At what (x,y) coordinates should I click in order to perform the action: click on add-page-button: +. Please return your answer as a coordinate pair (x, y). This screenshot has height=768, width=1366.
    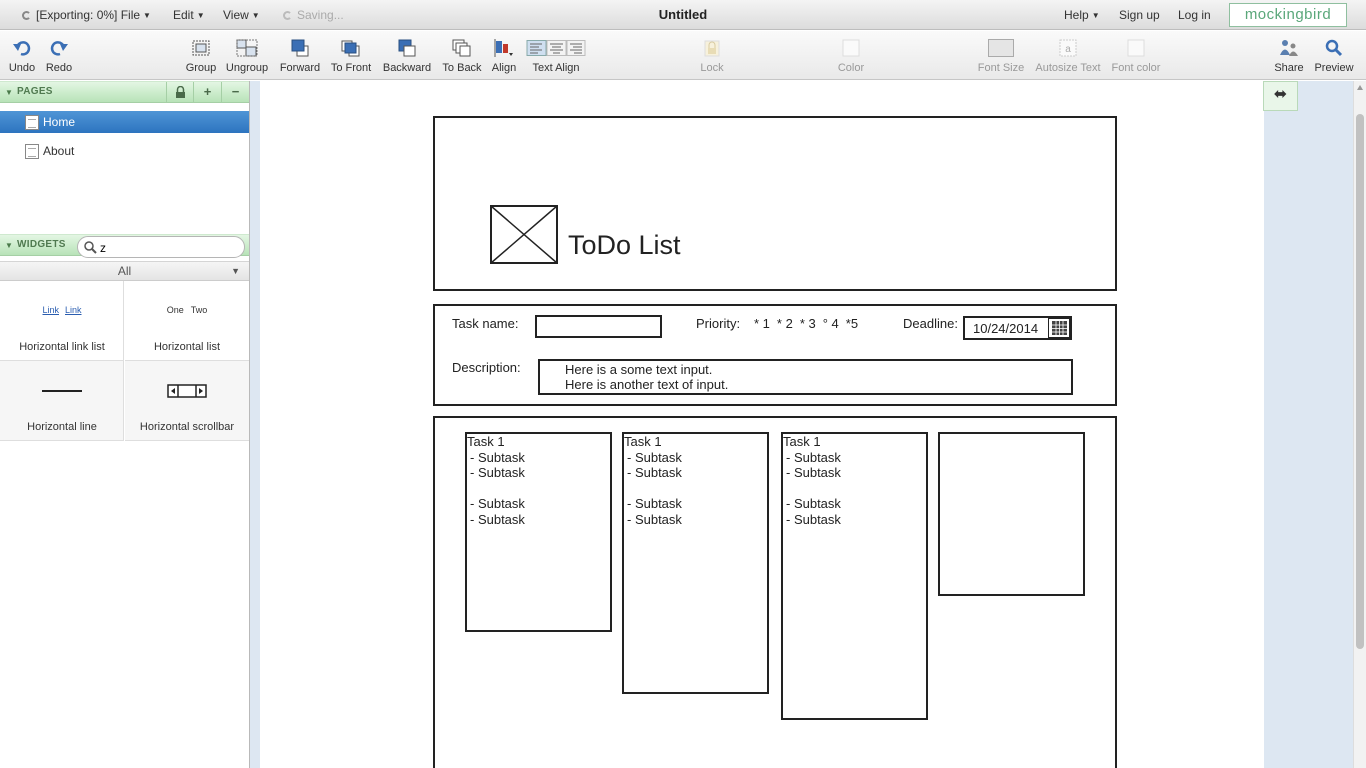
    Looking at the image, I should click on (207, 92).